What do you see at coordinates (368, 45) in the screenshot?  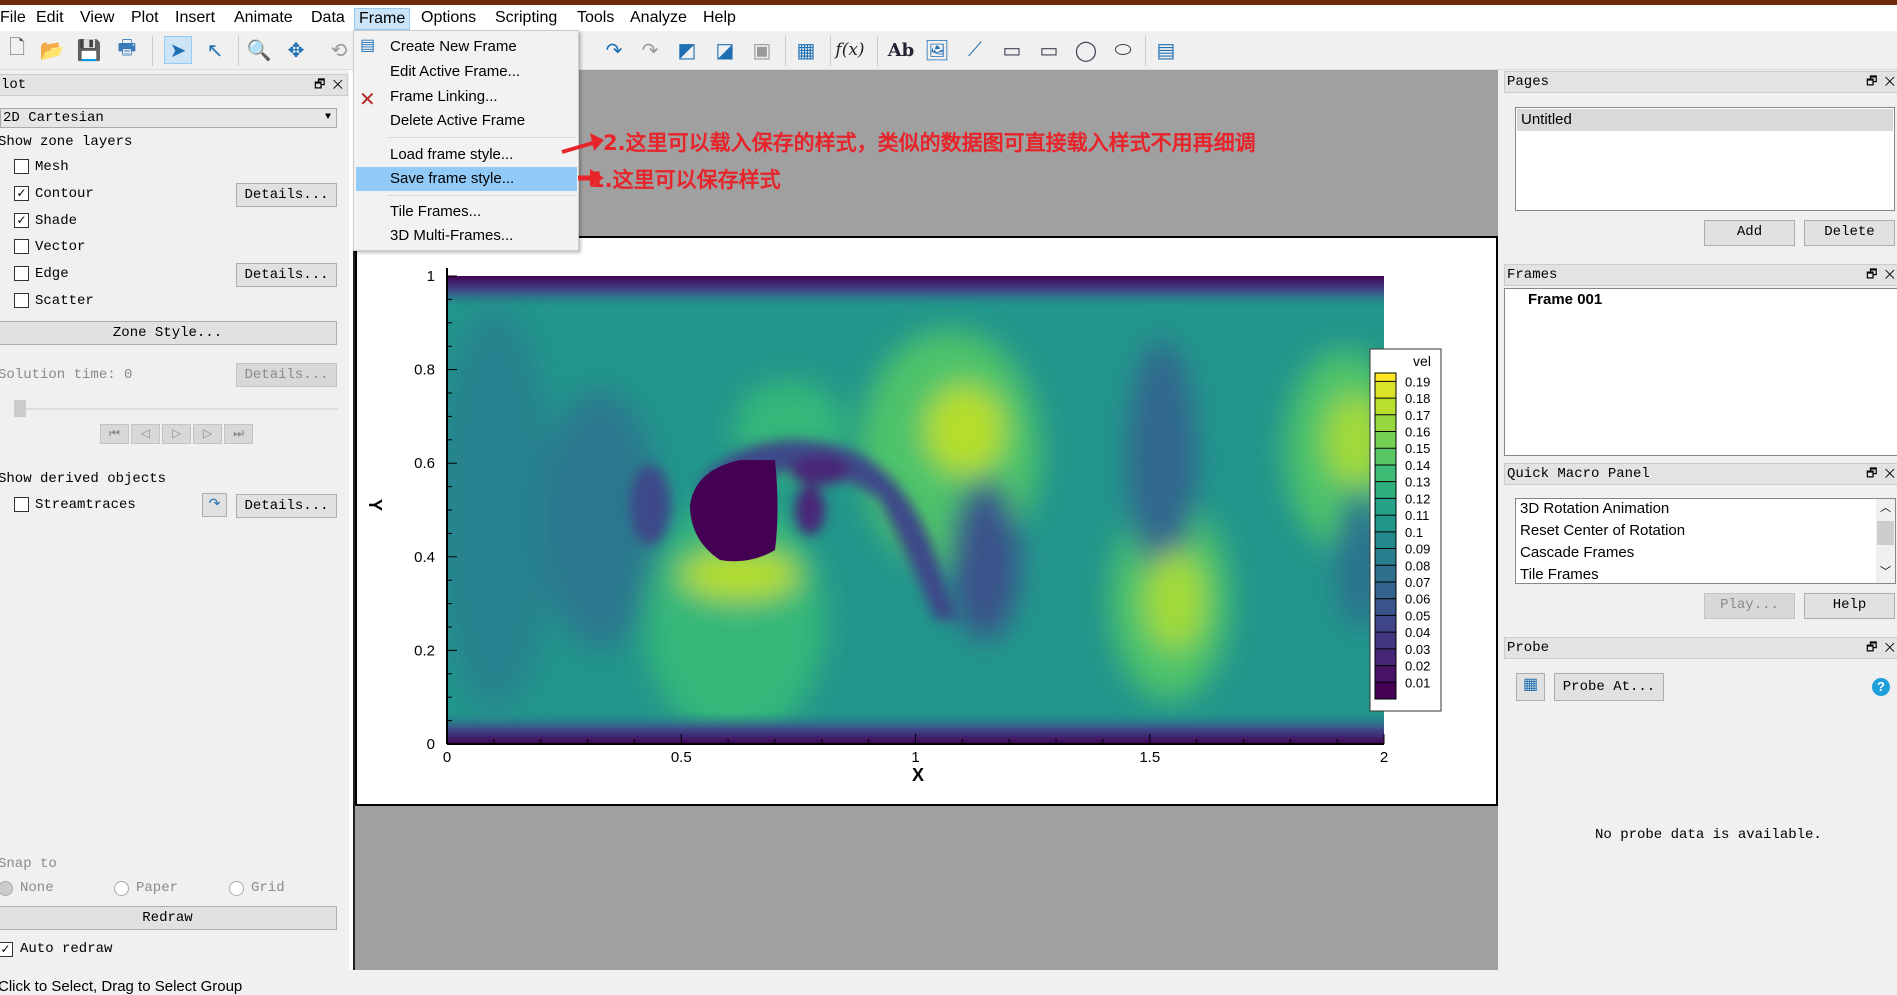 I see `new-frame-icon: ▤` at bounding box center [368, 45].